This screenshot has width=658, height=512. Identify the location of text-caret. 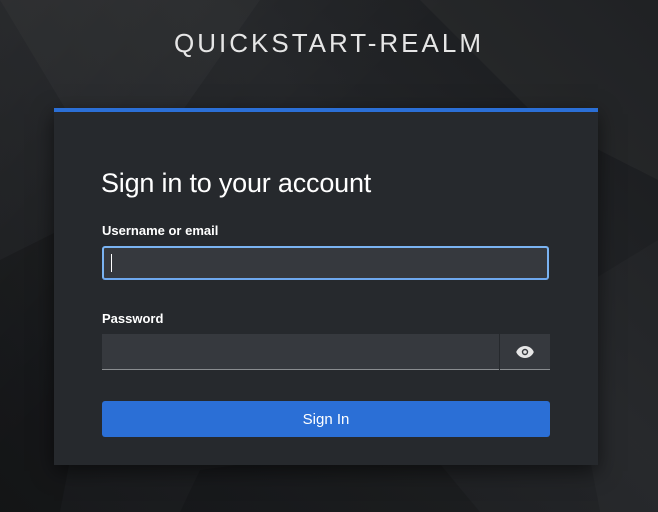
(111, 263).